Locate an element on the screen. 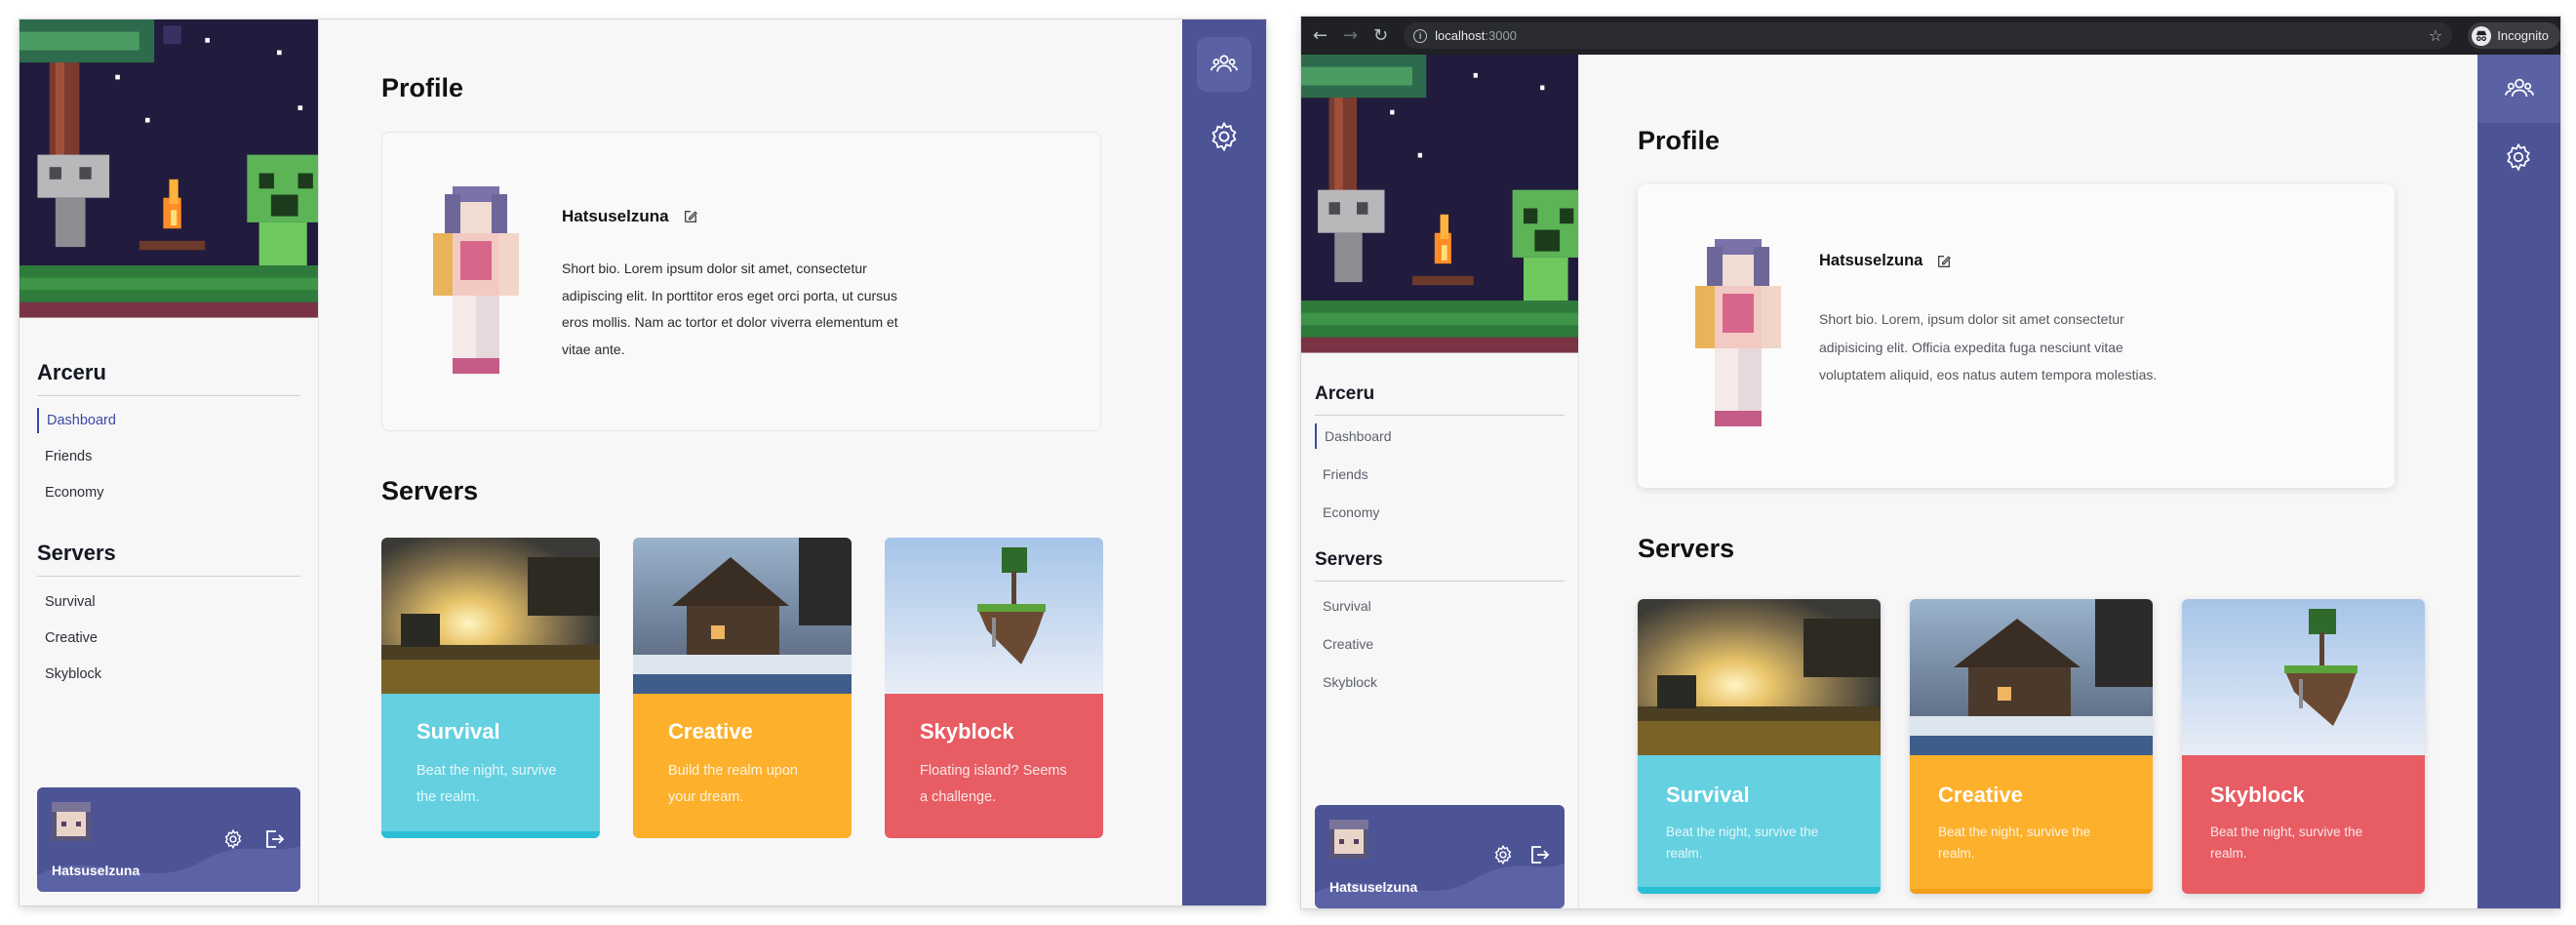  browser-toolbar: ← → ↻ i localhost:3000 ☆ Incognito is located at coordinates (1930, 36).